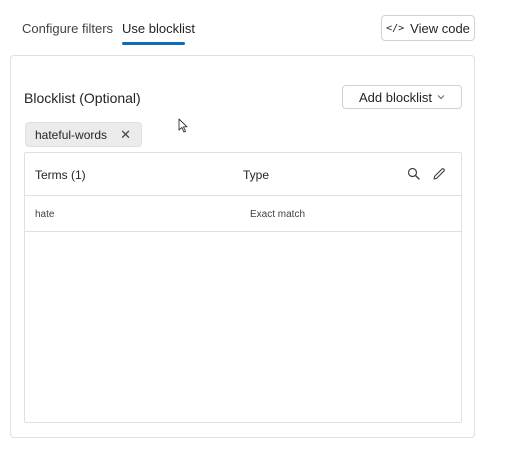  Describe the element at coordinates (183, 125) in the screenshot. I see `mouse-pointer-icon` at that location.